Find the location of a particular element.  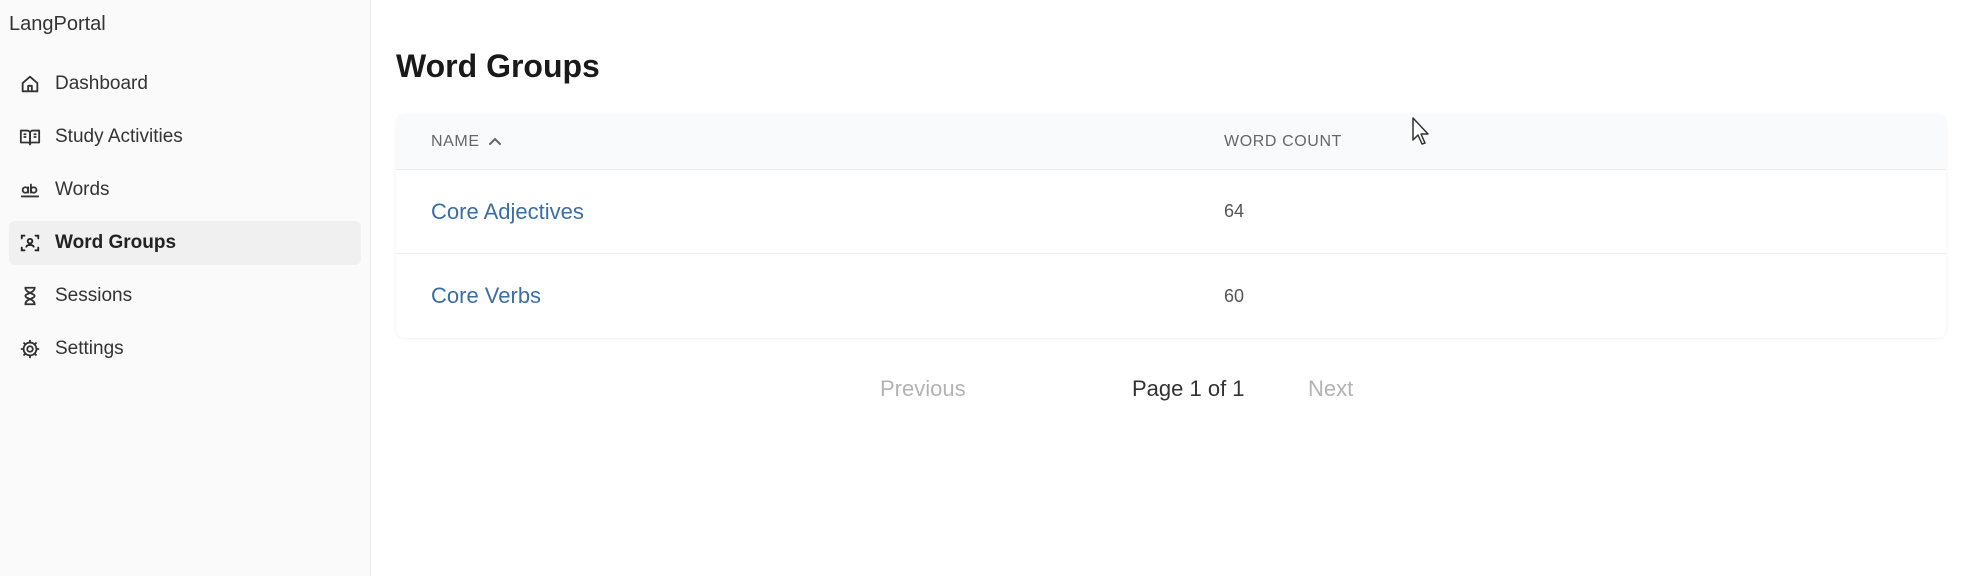

sidebar-item-label: Study Activities is located at coordinates (119, 136).